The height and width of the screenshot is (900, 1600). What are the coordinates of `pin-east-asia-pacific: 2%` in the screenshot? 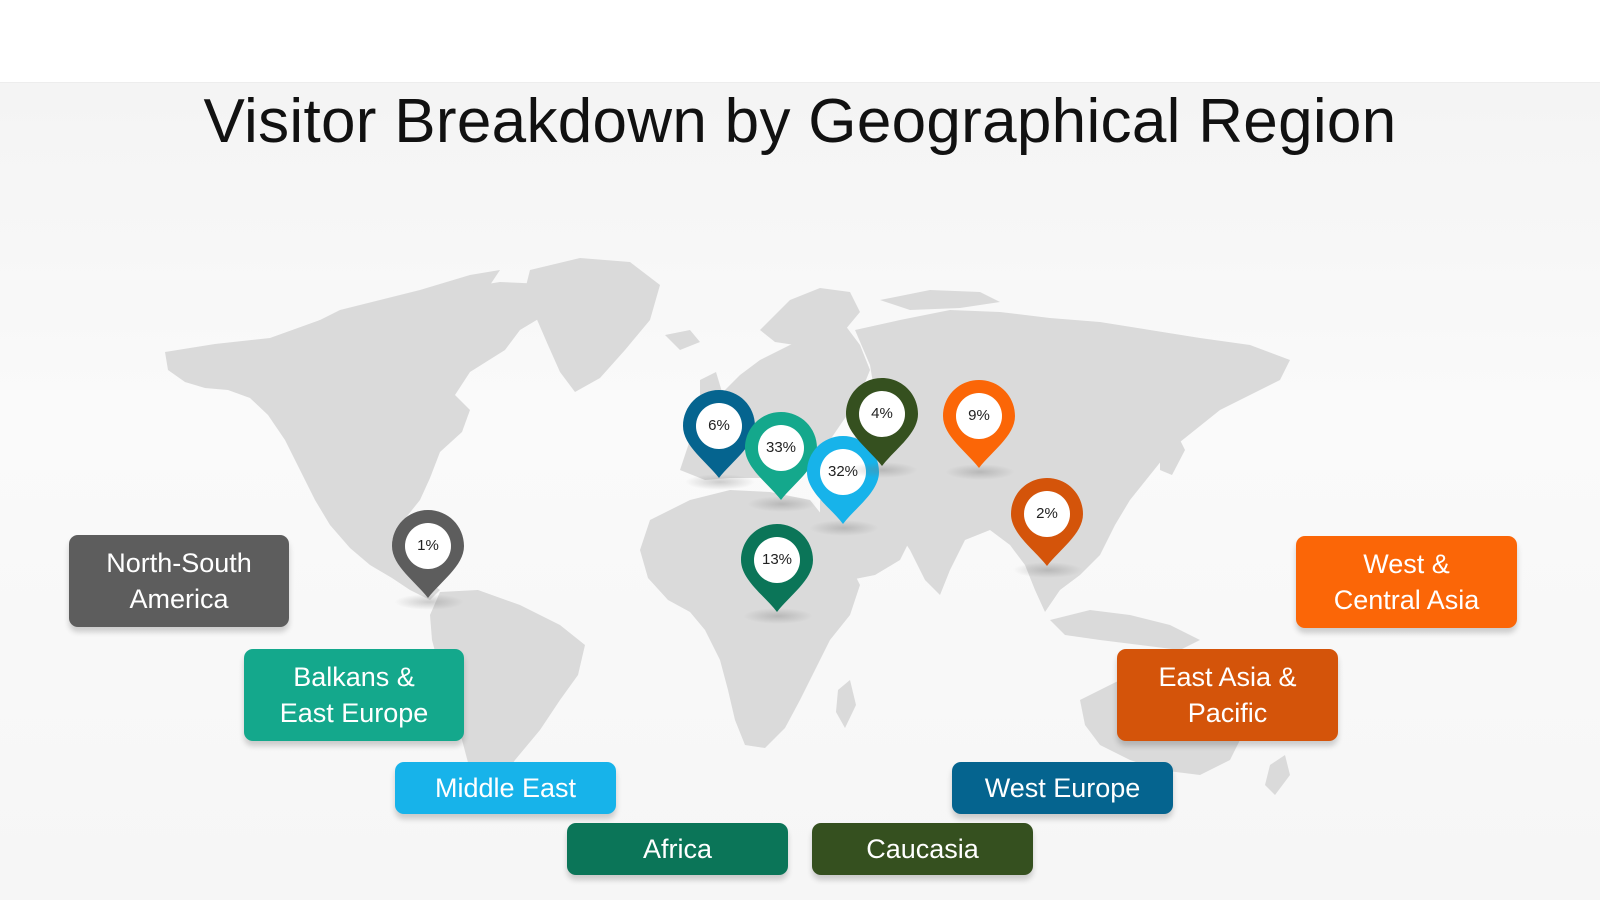 It's located at (1047, 527).